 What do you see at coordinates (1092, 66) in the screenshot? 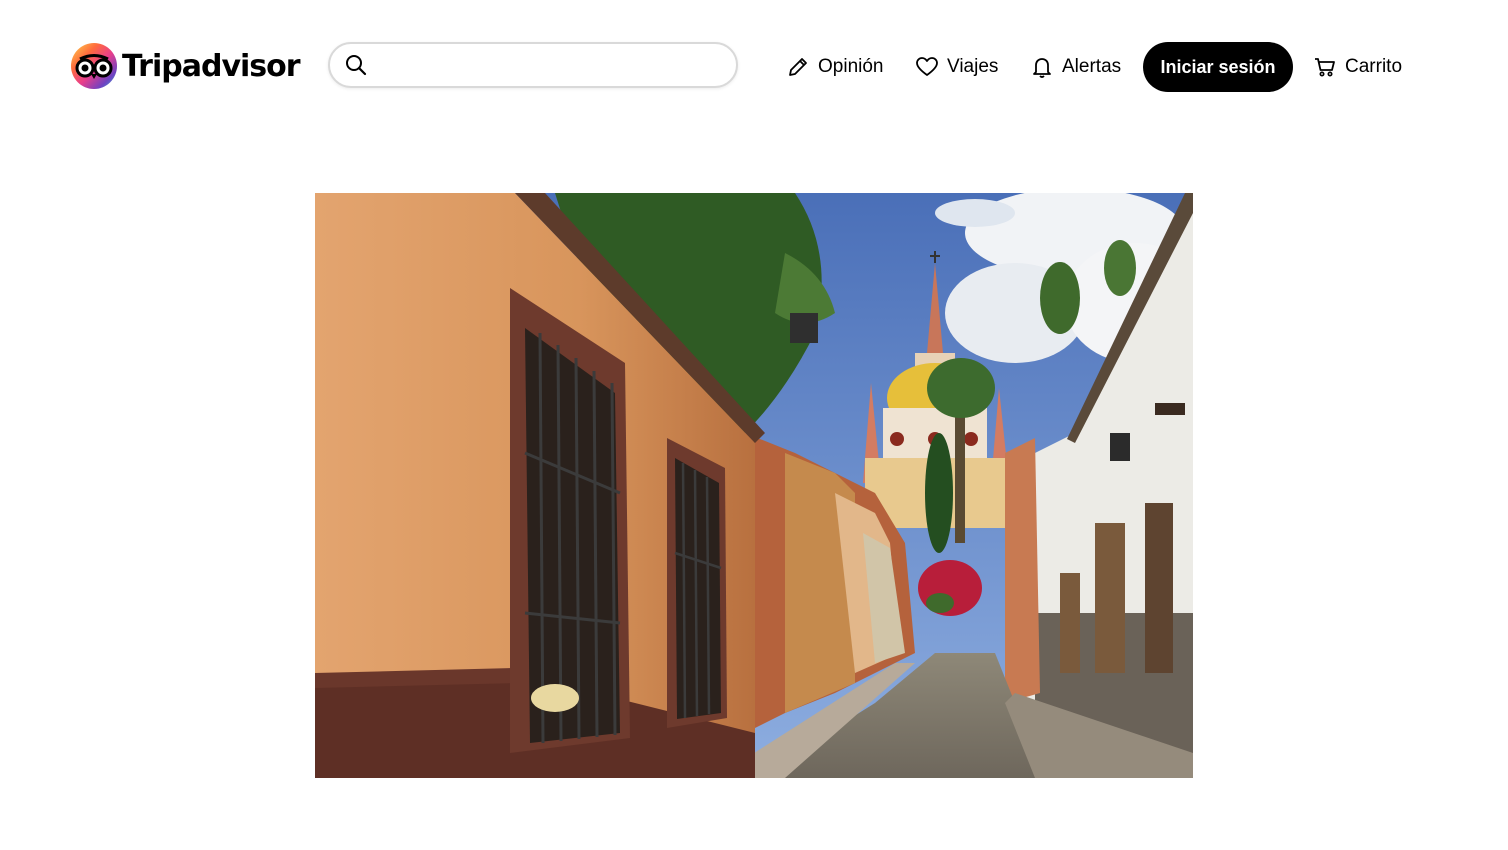
I see `nav-alerts-label: Alertas` at bounding box center [1092, 66].